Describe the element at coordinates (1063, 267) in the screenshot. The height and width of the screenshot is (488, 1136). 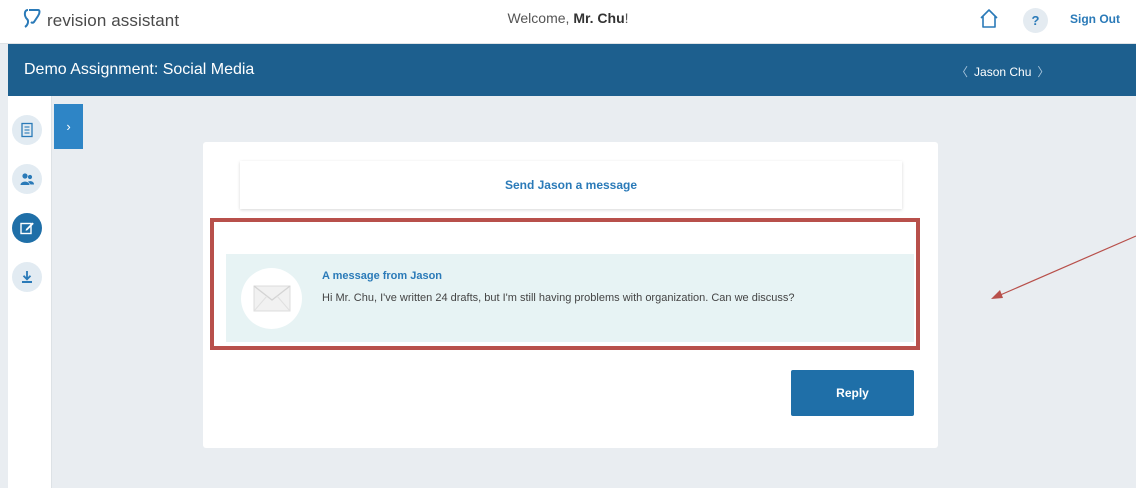
I see `annotation-arrow` at that location.